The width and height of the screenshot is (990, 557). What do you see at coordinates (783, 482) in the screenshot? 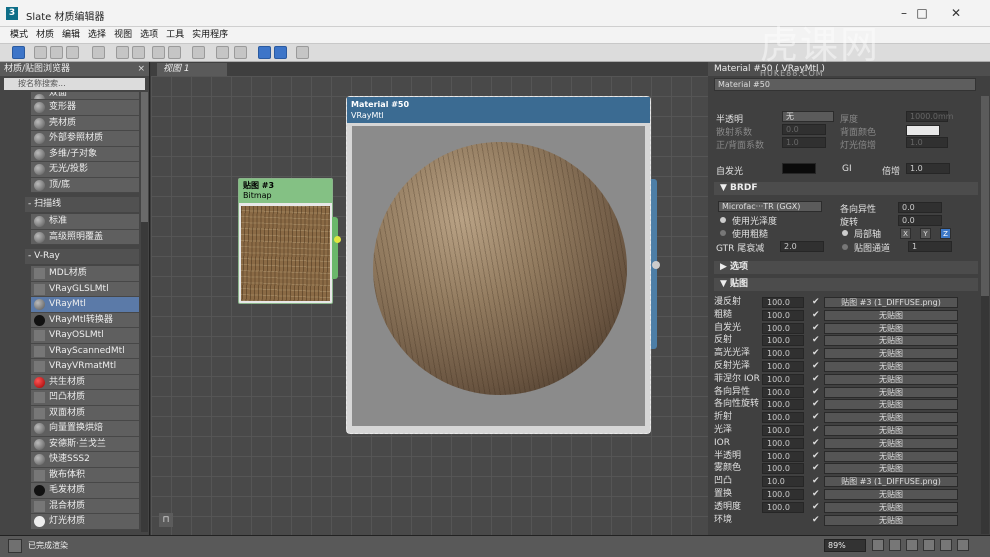
I see `map-amount-field: 10.0` at bounding box center [783, 482].